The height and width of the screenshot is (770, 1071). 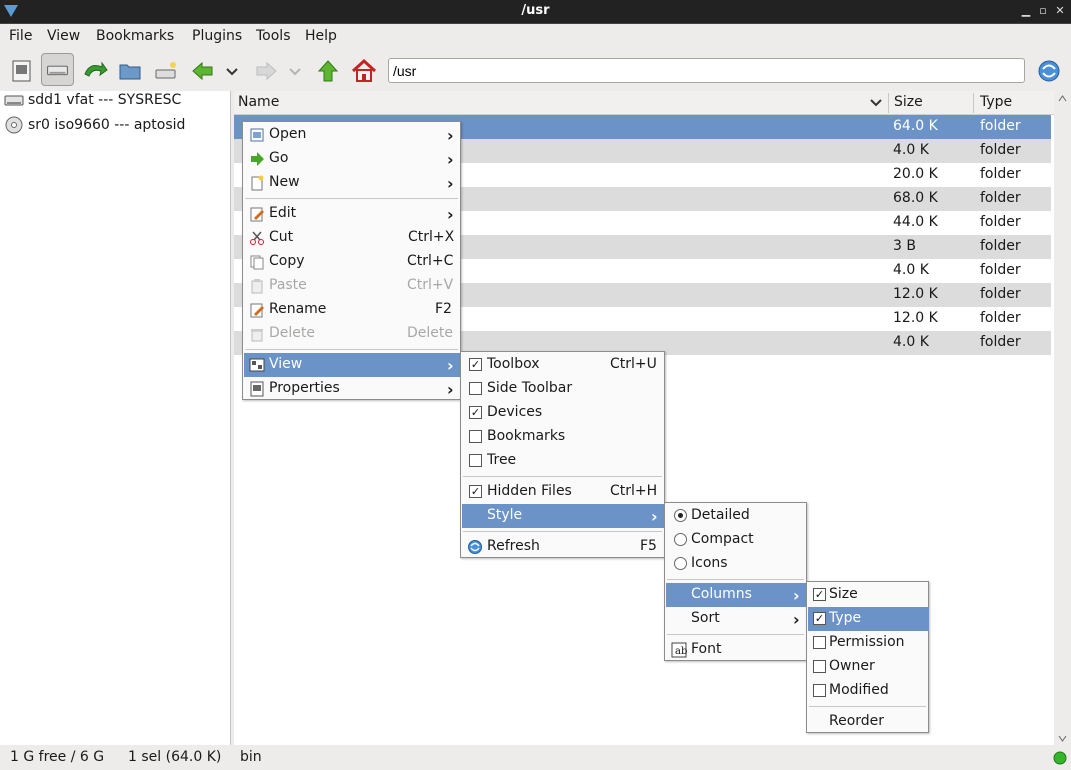 What do you see at coordinates (57, 69) in the screenshot?
I see `devices-tool-icon` at bounding box center [57, 69].